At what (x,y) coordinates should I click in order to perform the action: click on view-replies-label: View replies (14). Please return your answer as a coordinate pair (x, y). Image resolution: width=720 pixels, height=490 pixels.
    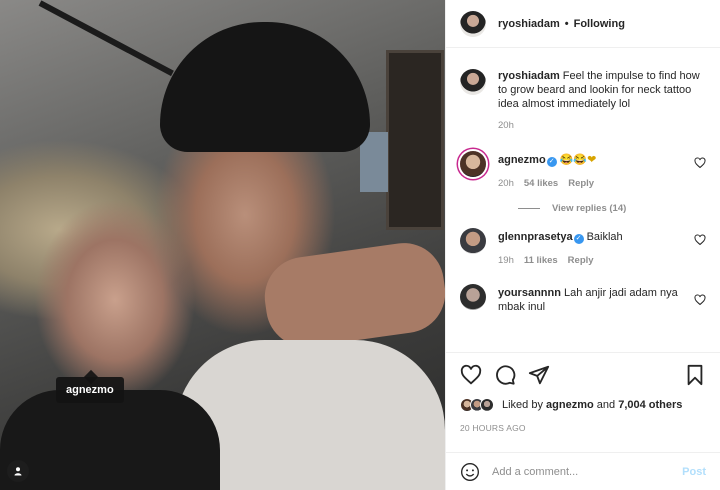
    Looking at the image, I should click on (589, 208).